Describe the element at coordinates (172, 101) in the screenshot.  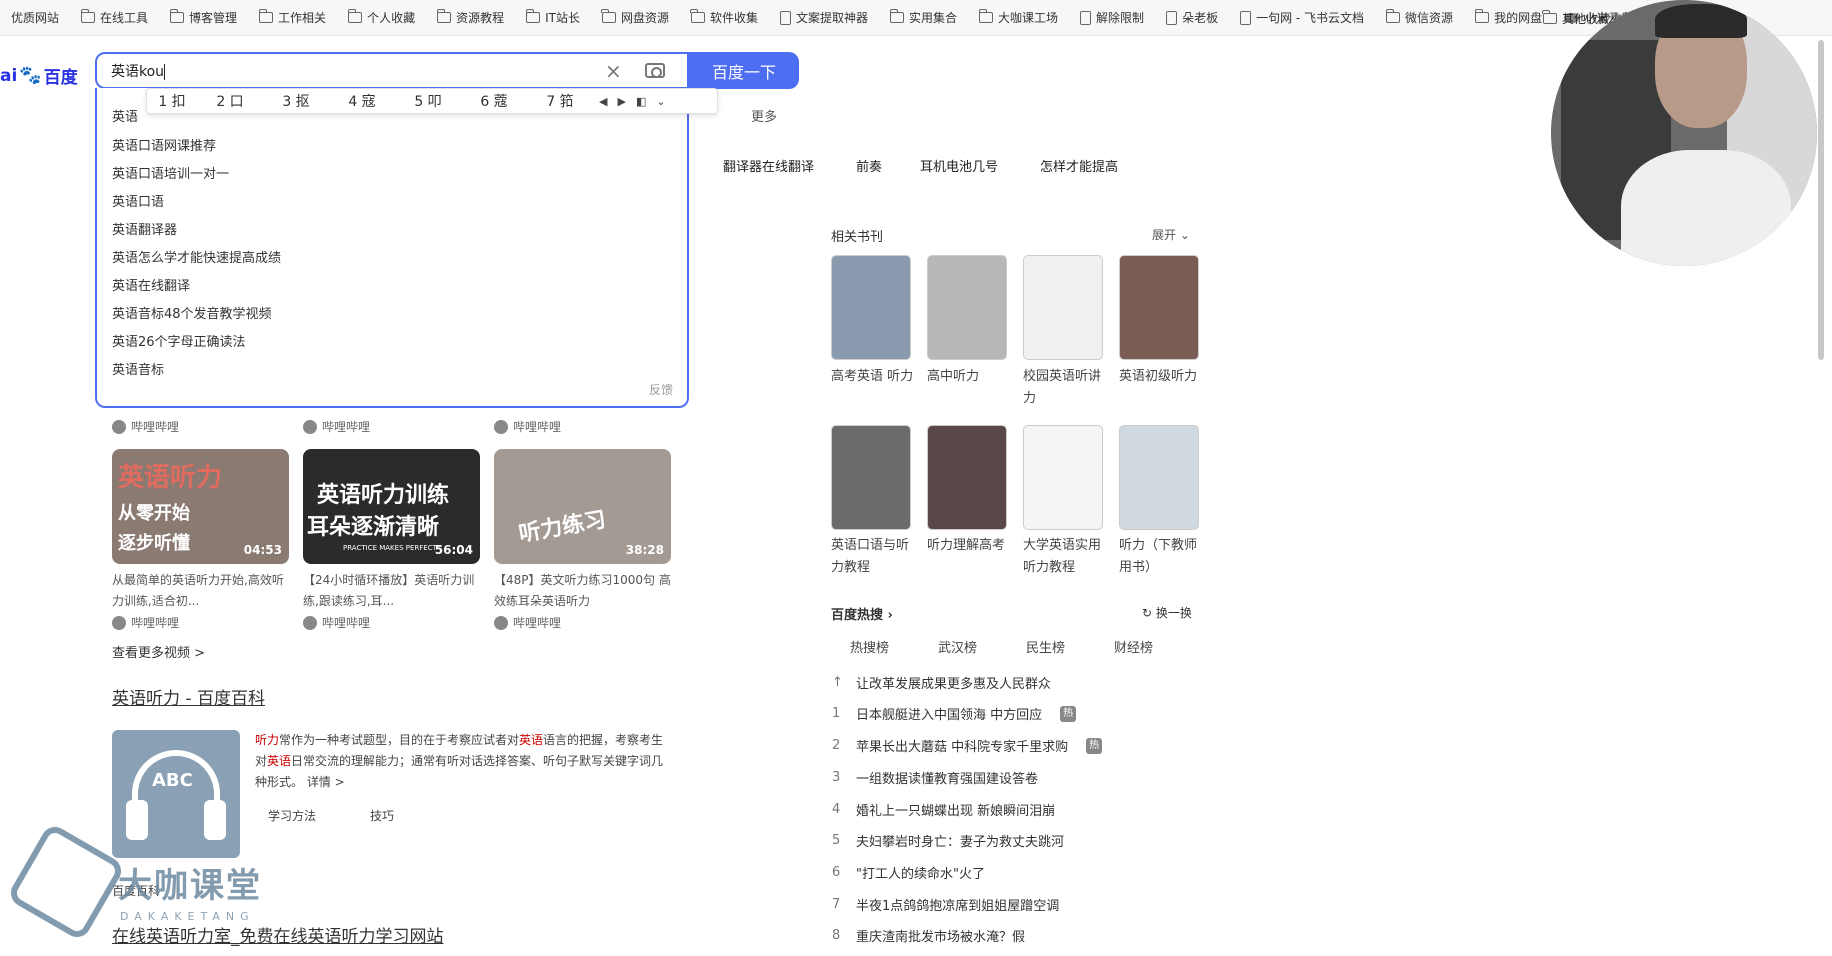
I see `ime-candidate: 1 扣` at that location.